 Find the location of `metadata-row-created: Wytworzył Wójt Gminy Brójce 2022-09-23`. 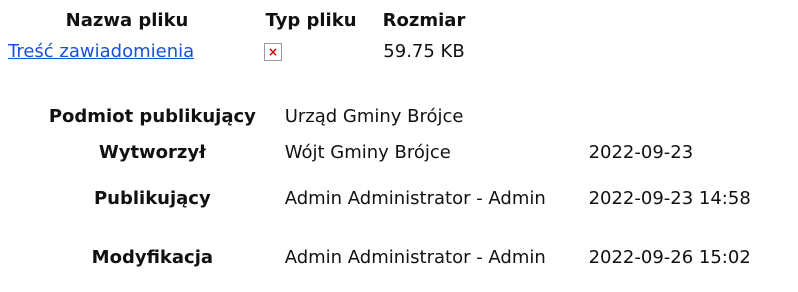

metadata-row-created: Wytworzył Wójt Gminy Brójce 2022-09-23 is located at coordinates (414, 152).